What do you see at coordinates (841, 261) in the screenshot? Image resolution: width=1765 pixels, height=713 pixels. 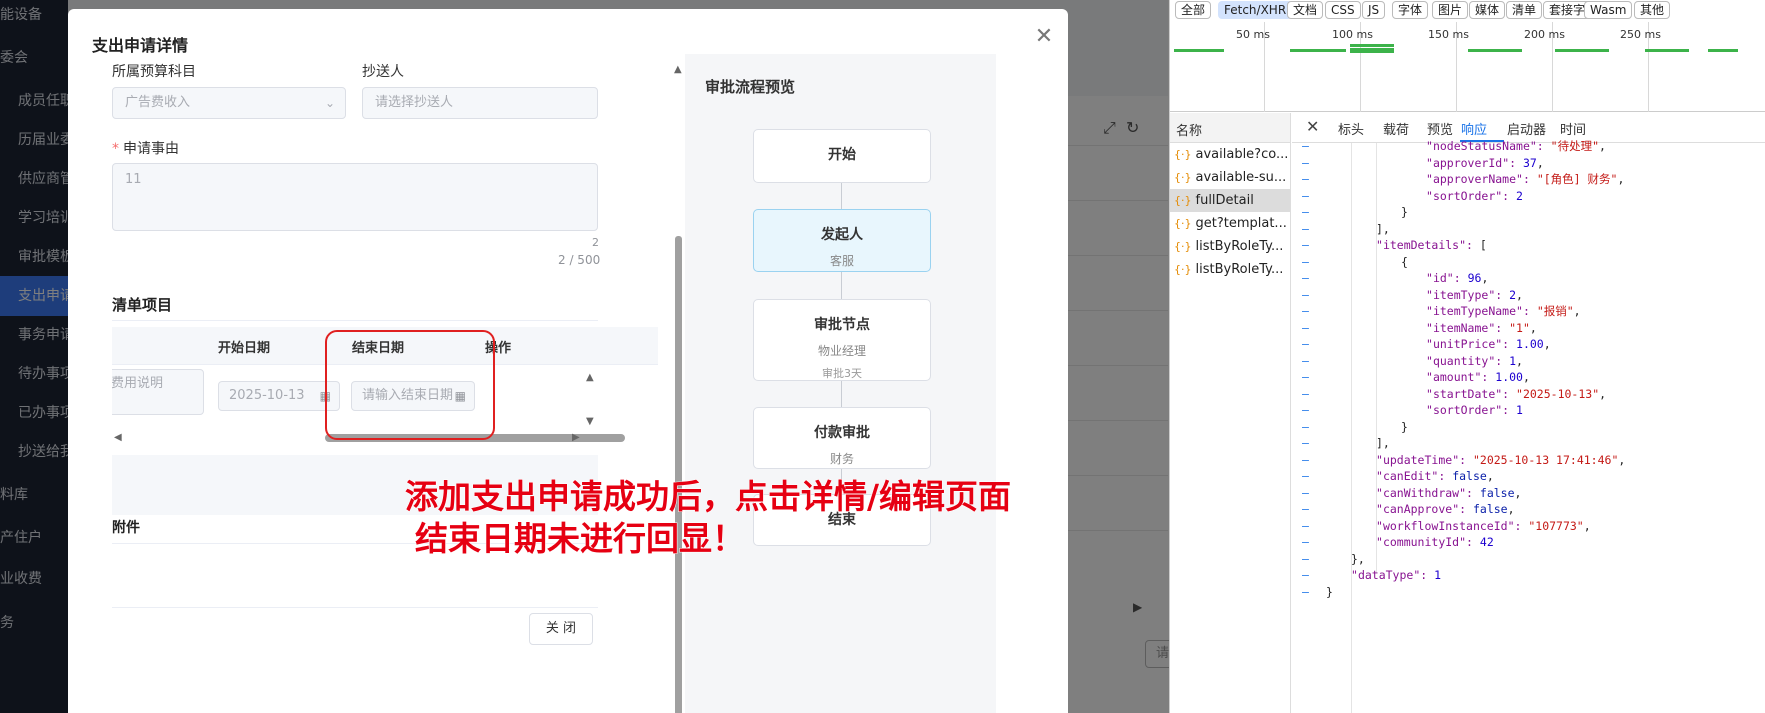 I see `node-subtitle: 客服` at bounding box center [841, 261].